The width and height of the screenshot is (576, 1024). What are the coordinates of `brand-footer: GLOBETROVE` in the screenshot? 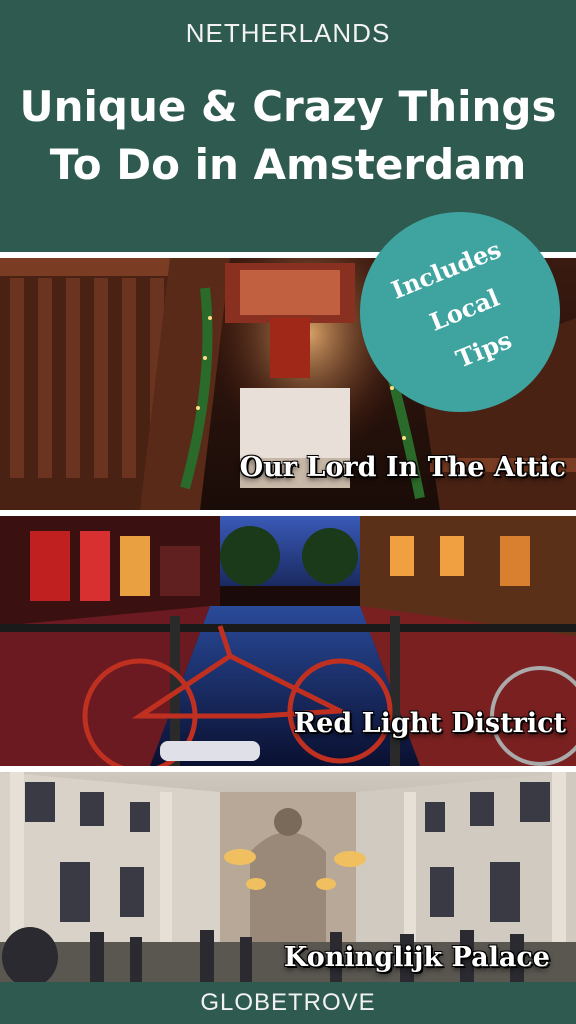 It's located at (288, 1003).